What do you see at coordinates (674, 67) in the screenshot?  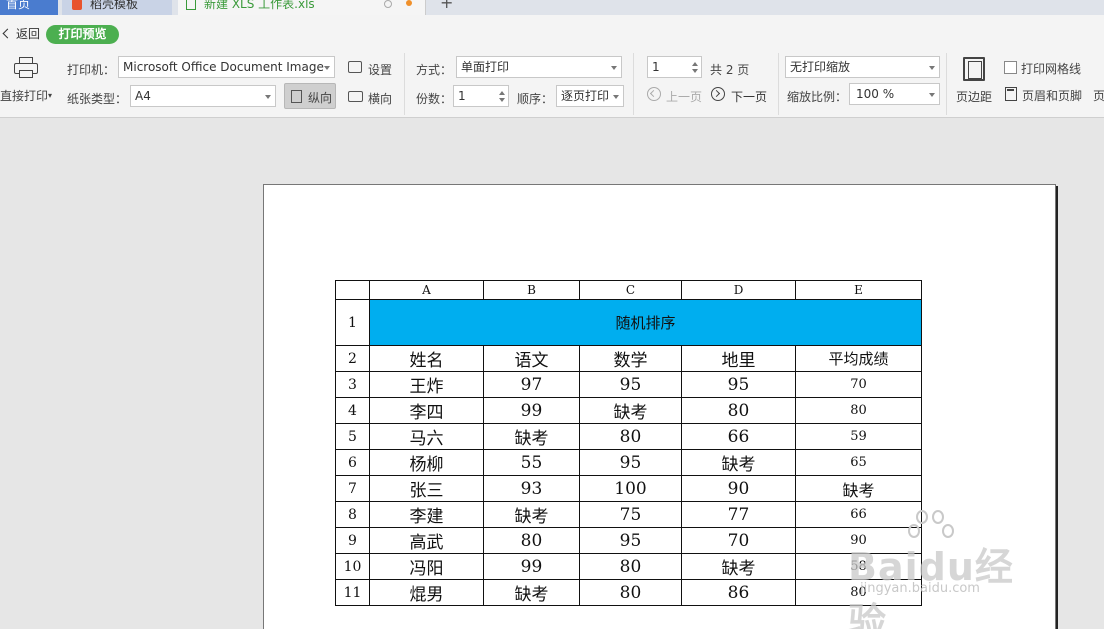 I see `page-number-stepper: 1` at bounding box center [674, 67].